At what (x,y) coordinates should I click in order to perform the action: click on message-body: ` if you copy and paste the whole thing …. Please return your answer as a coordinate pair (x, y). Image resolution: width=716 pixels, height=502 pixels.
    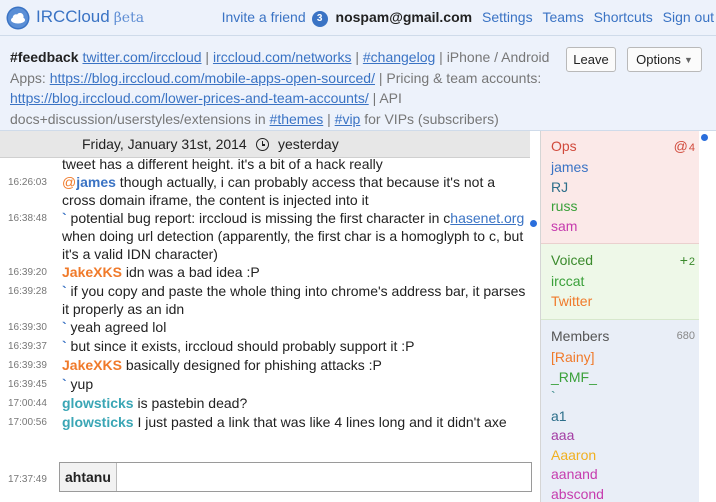
    Looking at the image, I should click on (294, 300).